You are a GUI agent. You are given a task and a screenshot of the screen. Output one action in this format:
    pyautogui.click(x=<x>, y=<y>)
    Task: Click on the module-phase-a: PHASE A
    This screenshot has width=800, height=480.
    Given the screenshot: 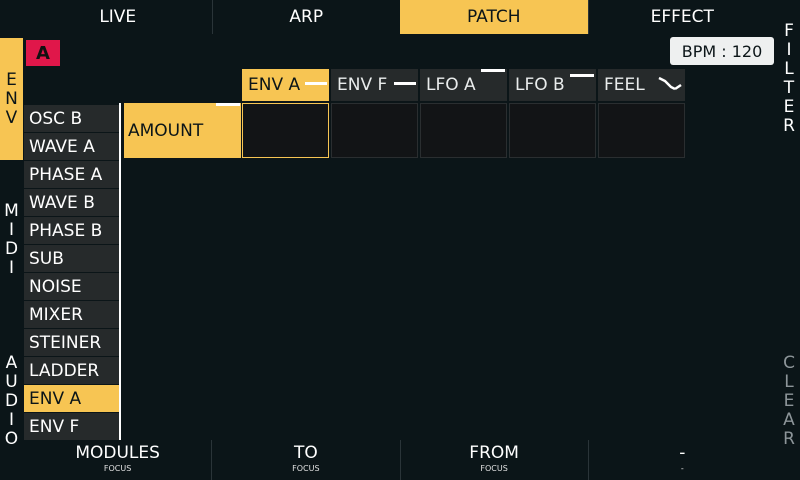 What is the action you would take?
    pyautogui.click(x=71, y=174)
    